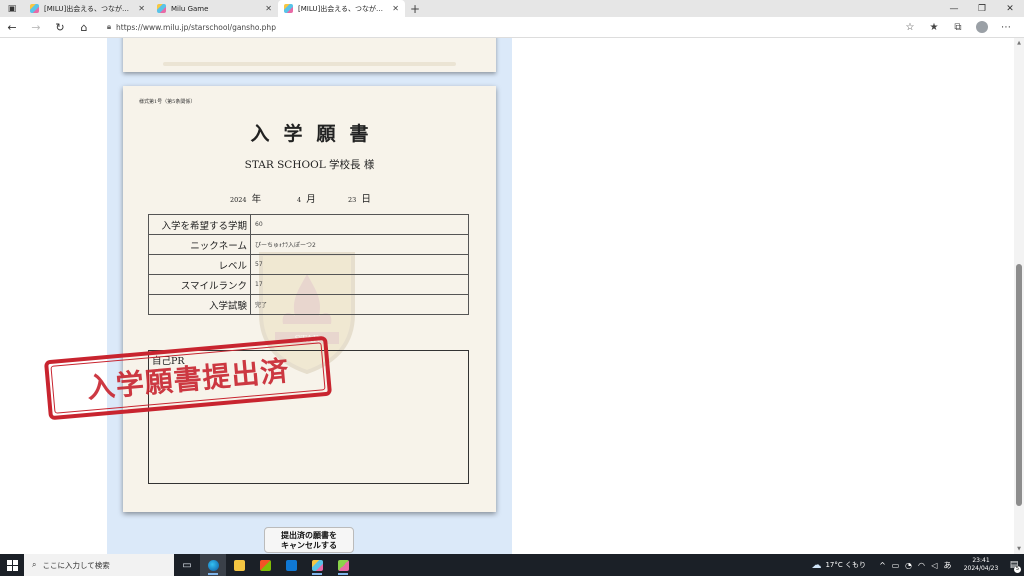 This screenshot has width=1024, height=576. What do you see at coordinates (845, 565) in the screenshot?
I see `weather-text: 17°C くもり` at bounding box center [845, 565].